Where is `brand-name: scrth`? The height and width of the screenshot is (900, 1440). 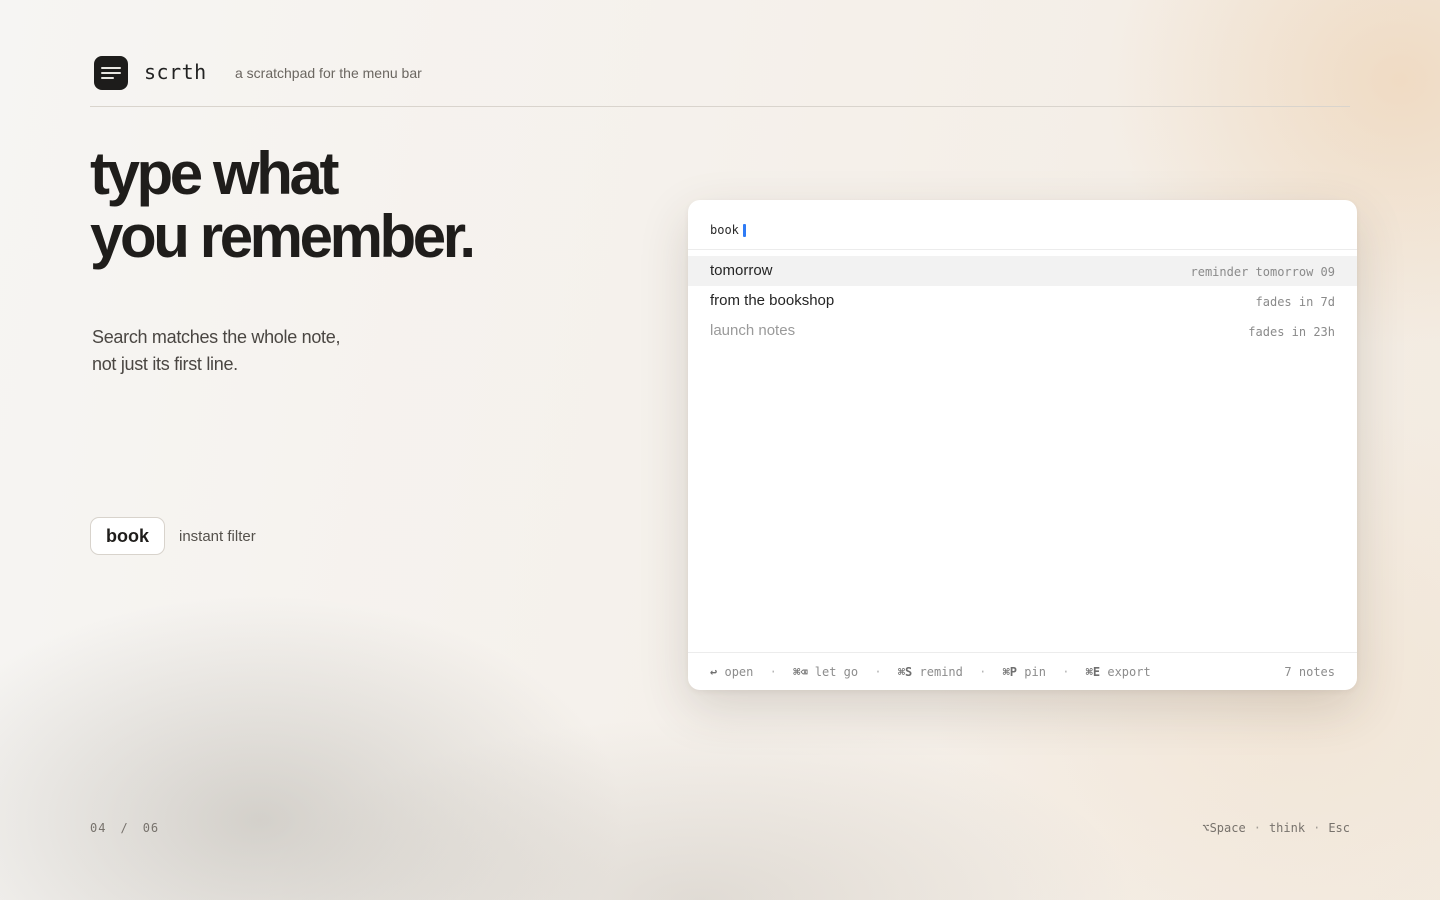 brand-name: scrth is located at coordinates (175, 72).